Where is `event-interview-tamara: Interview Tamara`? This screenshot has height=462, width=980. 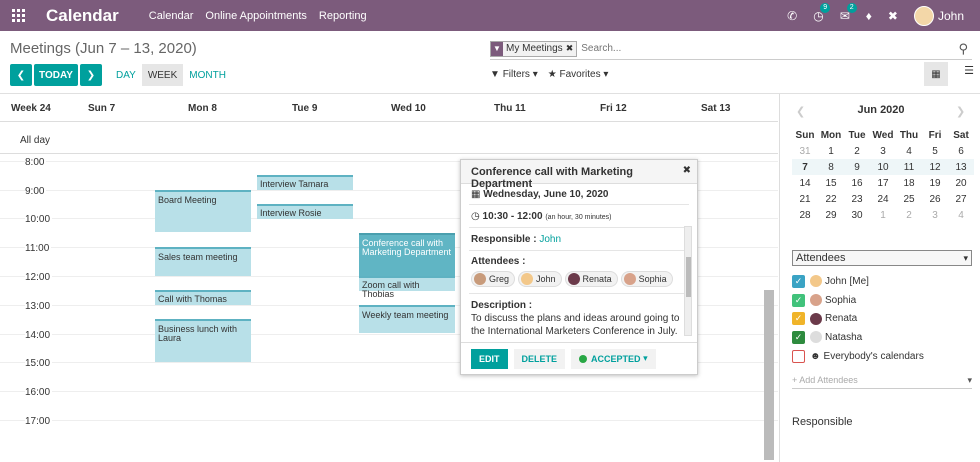
event-interview-tamara: Interview Tamara is located at coordinates (305, 182).